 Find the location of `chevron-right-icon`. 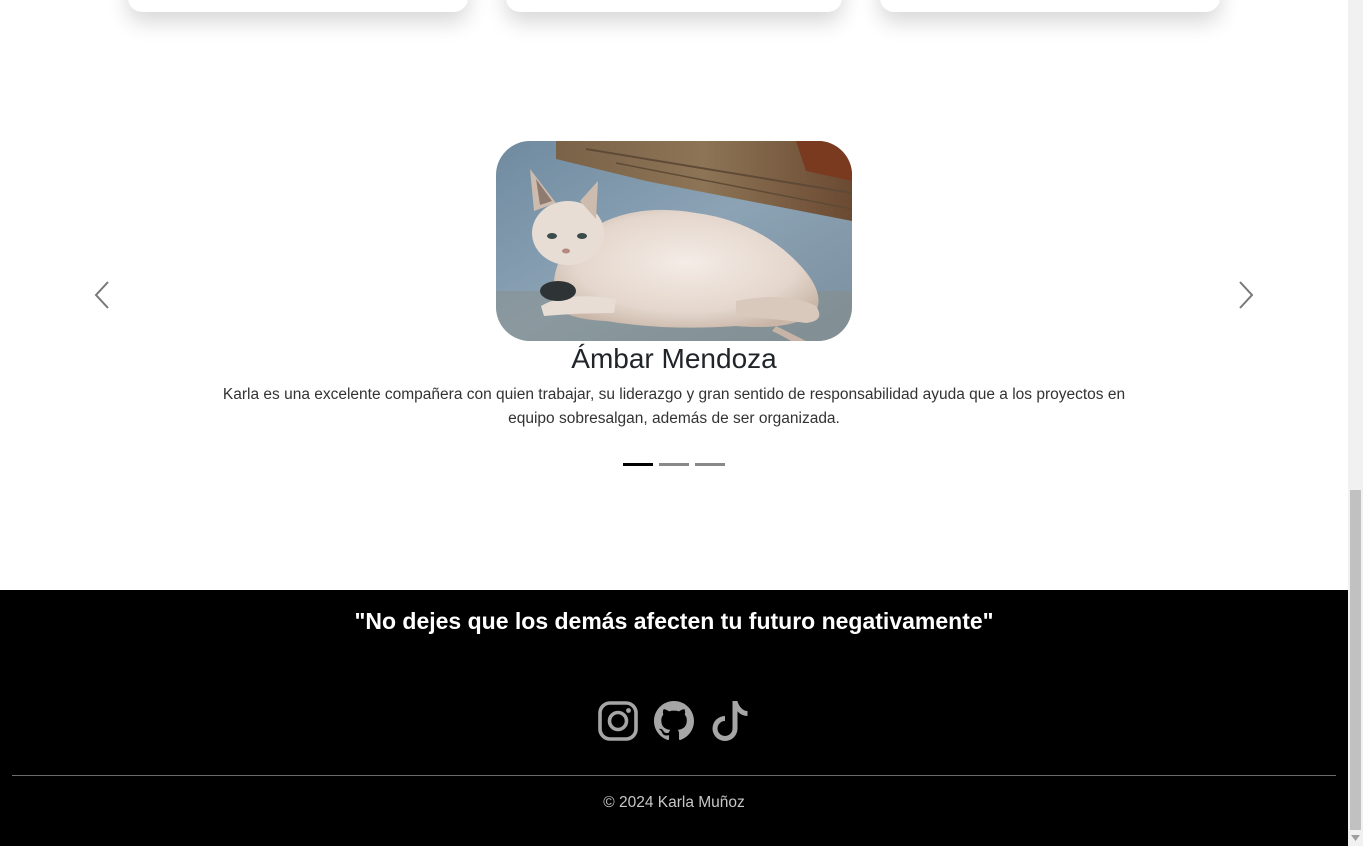

chevron-right-icon is located at coordinates (1246, 295).